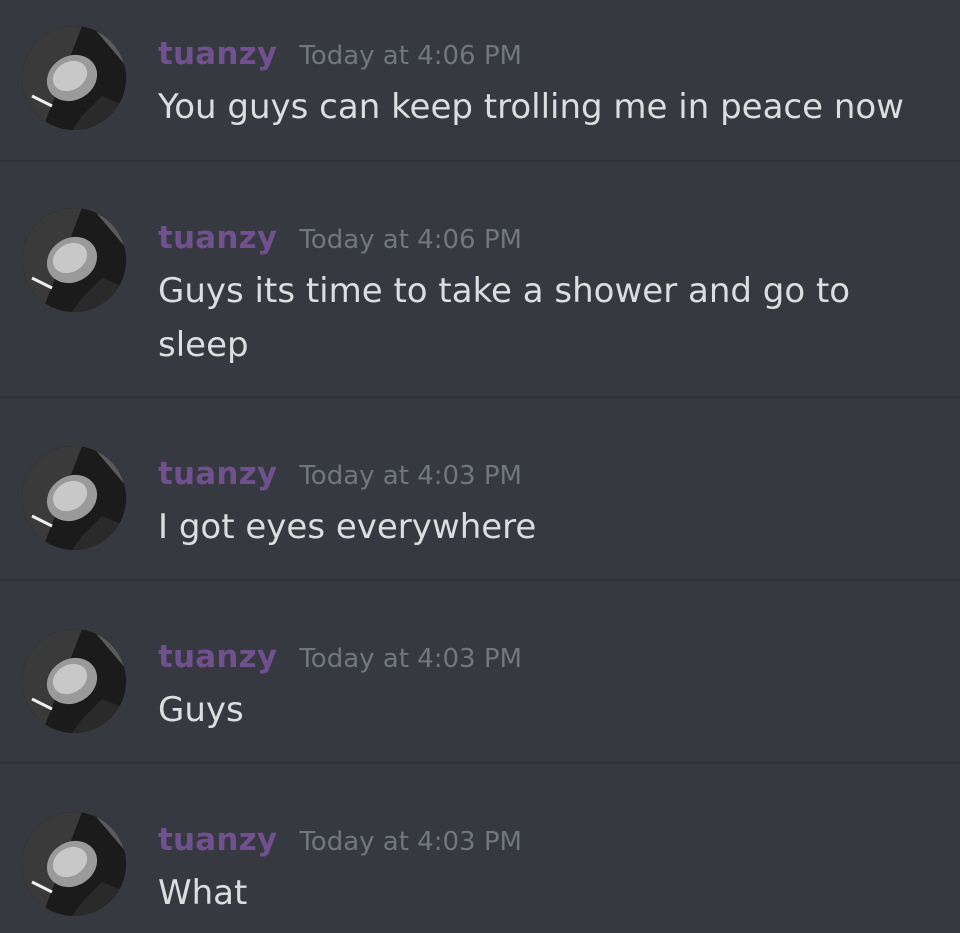  What do you see at coordinates (201, 710) in the screenshot?
I see `message-text: Guys` at bounding box center [201, 710].